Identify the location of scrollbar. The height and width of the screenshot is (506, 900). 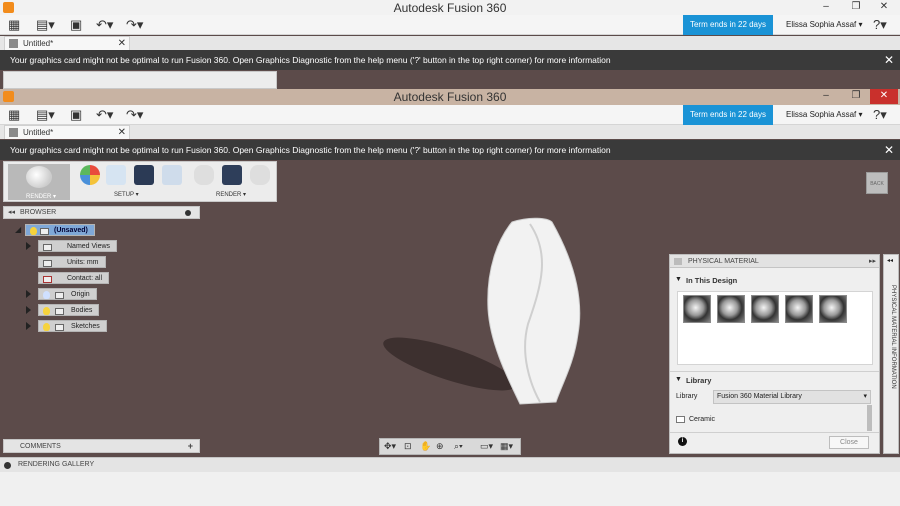
(869, 418).